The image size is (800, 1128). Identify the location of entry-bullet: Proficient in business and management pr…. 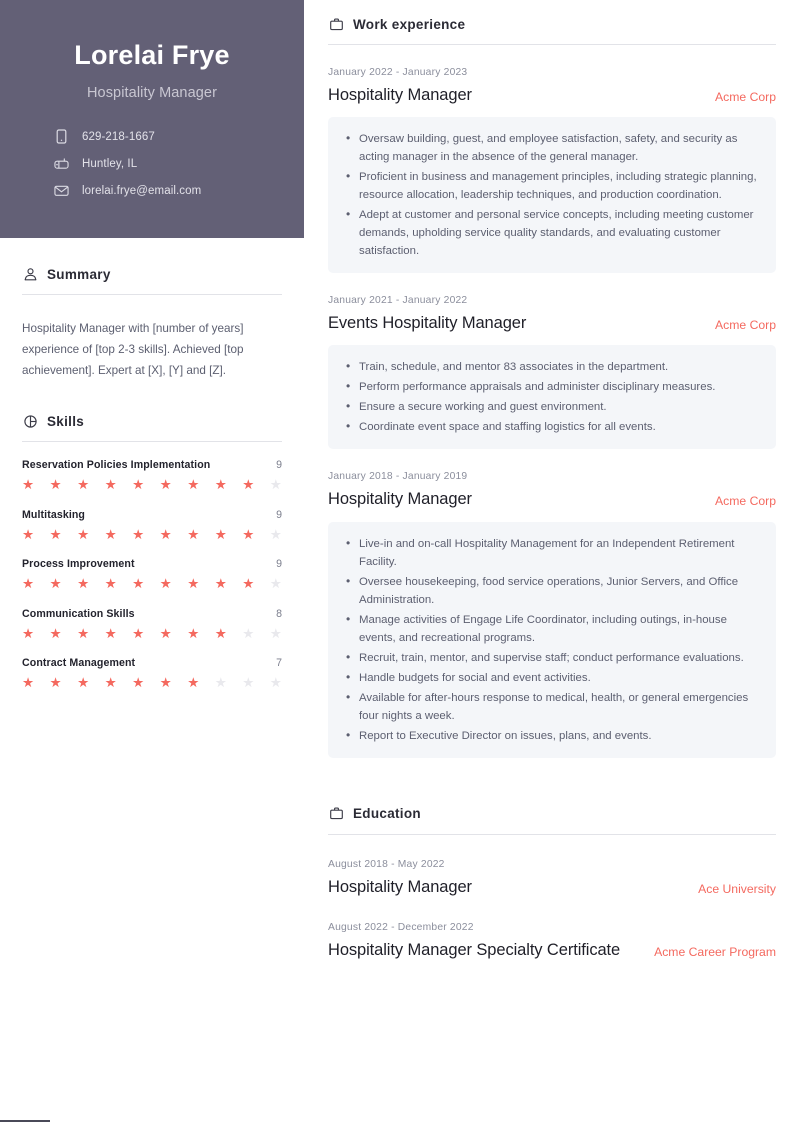
(551, 185).